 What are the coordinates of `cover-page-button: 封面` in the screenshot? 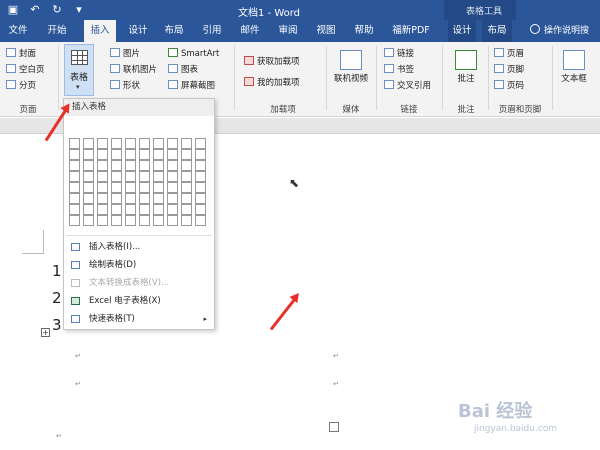 It's located at (21, 54).